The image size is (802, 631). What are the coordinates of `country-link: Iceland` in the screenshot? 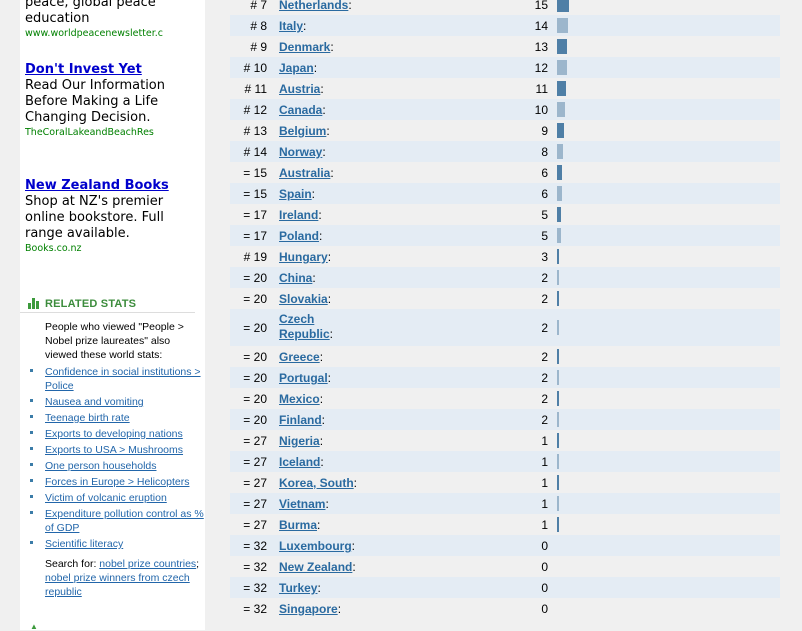 It's located at (299, 462).